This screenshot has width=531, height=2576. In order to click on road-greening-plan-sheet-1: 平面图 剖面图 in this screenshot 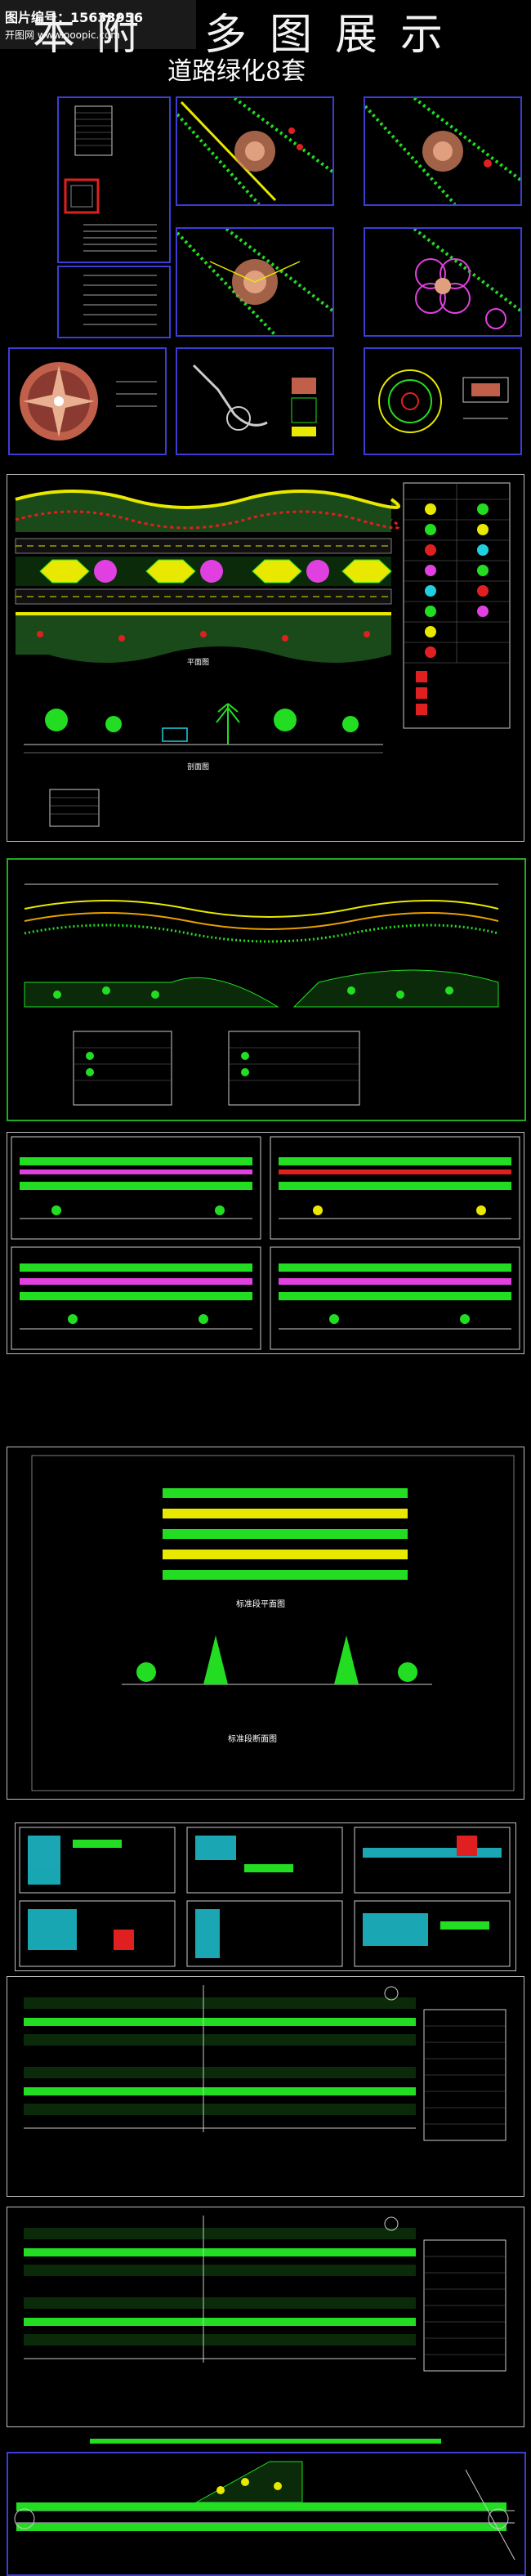, I will do `click(265, 658)`.